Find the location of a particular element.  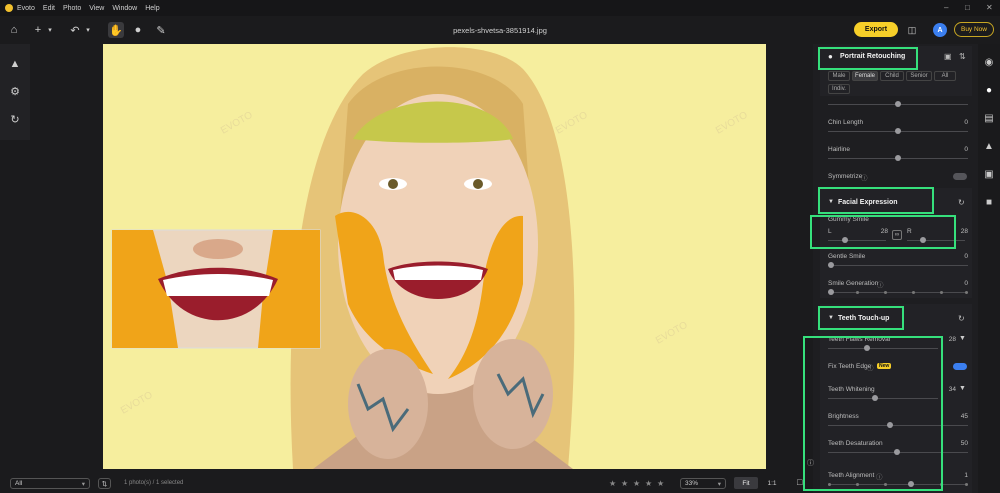

adjust-icon: ▤ is located at coordinates (989, 118).